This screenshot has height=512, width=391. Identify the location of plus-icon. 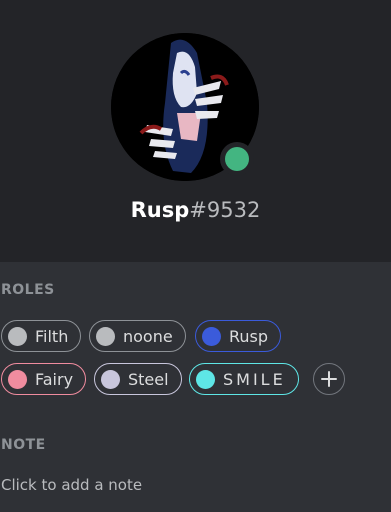
(329, 379).